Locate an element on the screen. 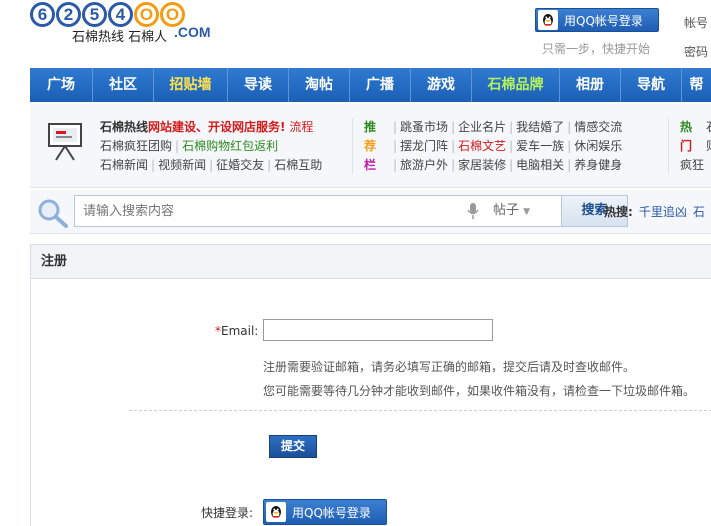  promo-link: 石棉新闻 is located at coordinates (124, 165).